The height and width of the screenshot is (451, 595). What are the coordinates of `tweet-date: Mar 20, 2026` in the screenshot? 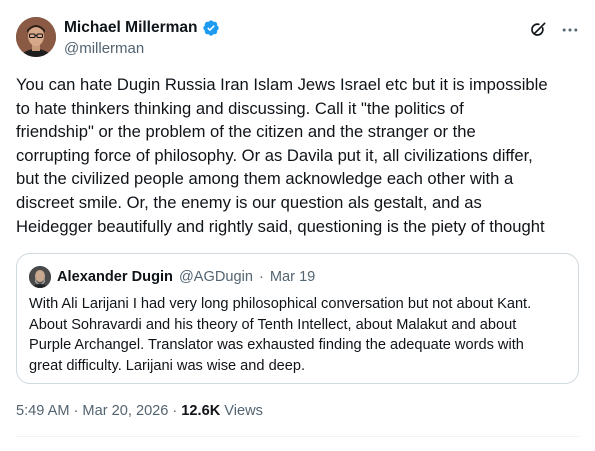 It's located at (125, 411).